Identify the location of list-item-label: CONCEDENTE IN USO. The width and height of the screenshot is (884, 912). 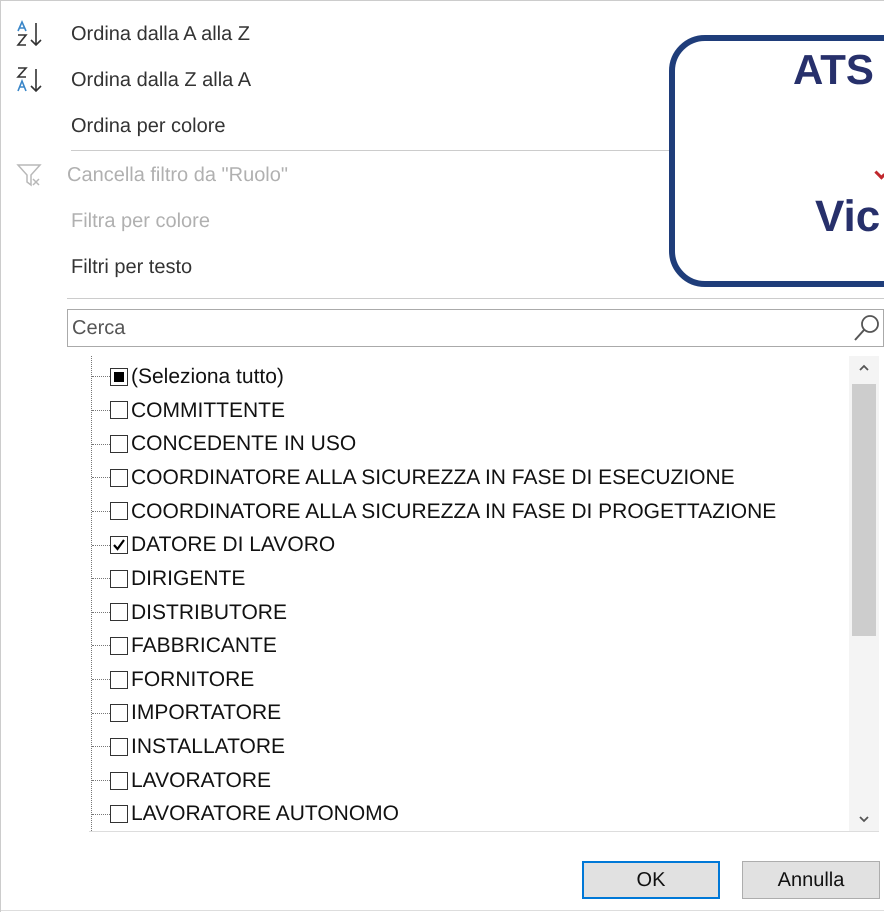
(243, 444).